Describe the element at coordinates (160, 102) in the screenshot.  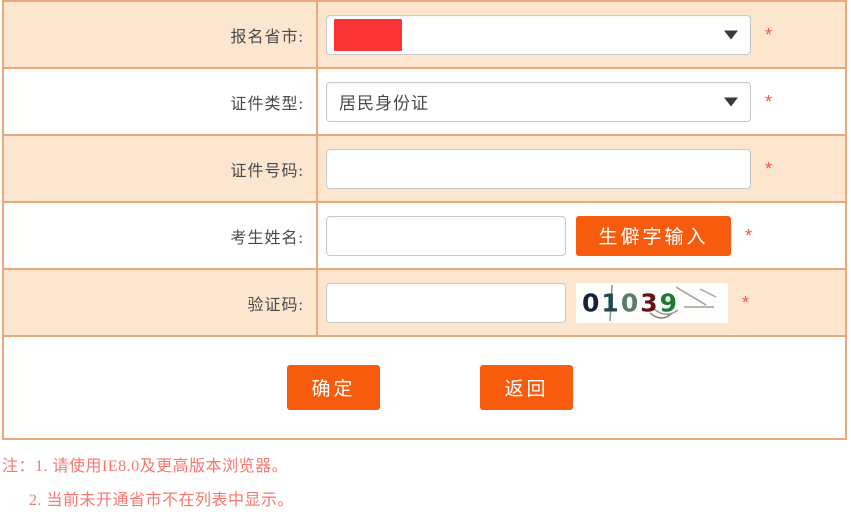
I see `label-id-type: 证件类型:` at that location.